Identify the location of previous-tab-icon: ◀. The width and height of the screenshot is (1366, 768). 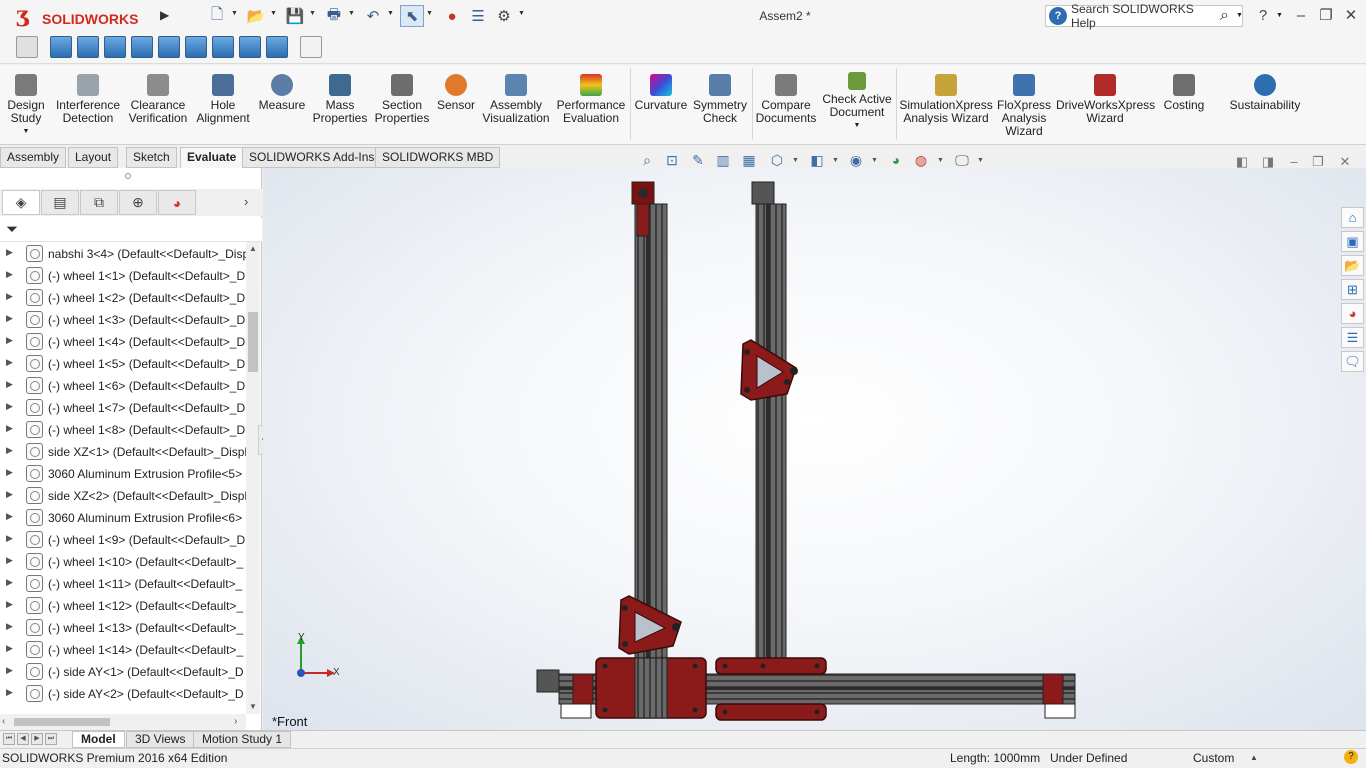
(23, 739).